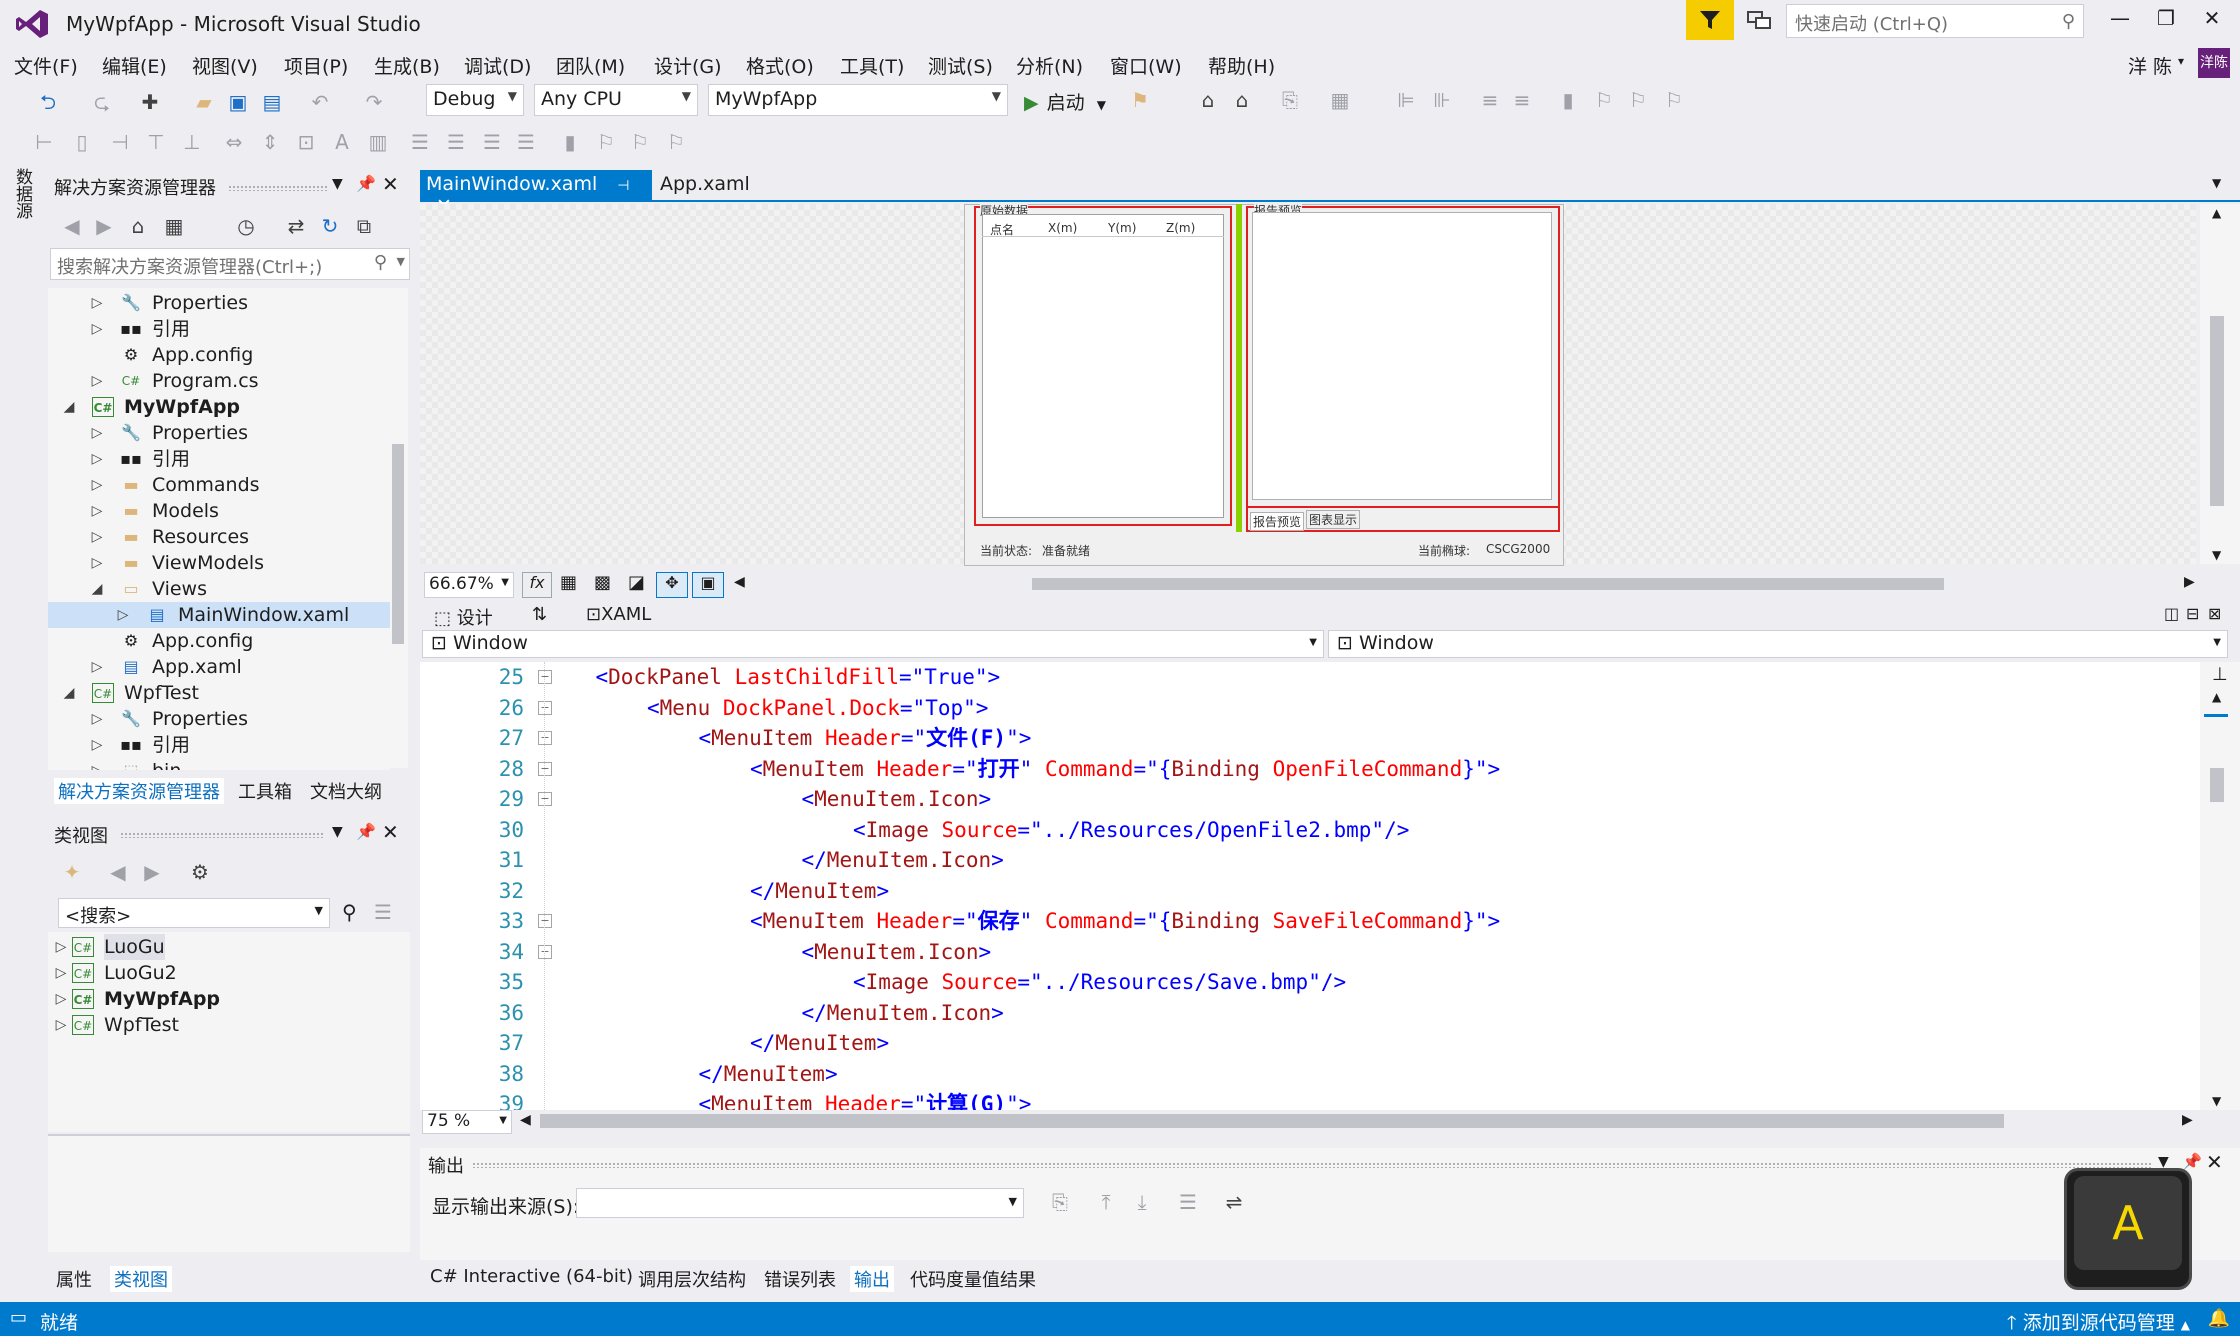  What do you see at coordinates (1239, 368) in the screenshot?
I see `grid-splitter` at bounding box center [1239, 368].